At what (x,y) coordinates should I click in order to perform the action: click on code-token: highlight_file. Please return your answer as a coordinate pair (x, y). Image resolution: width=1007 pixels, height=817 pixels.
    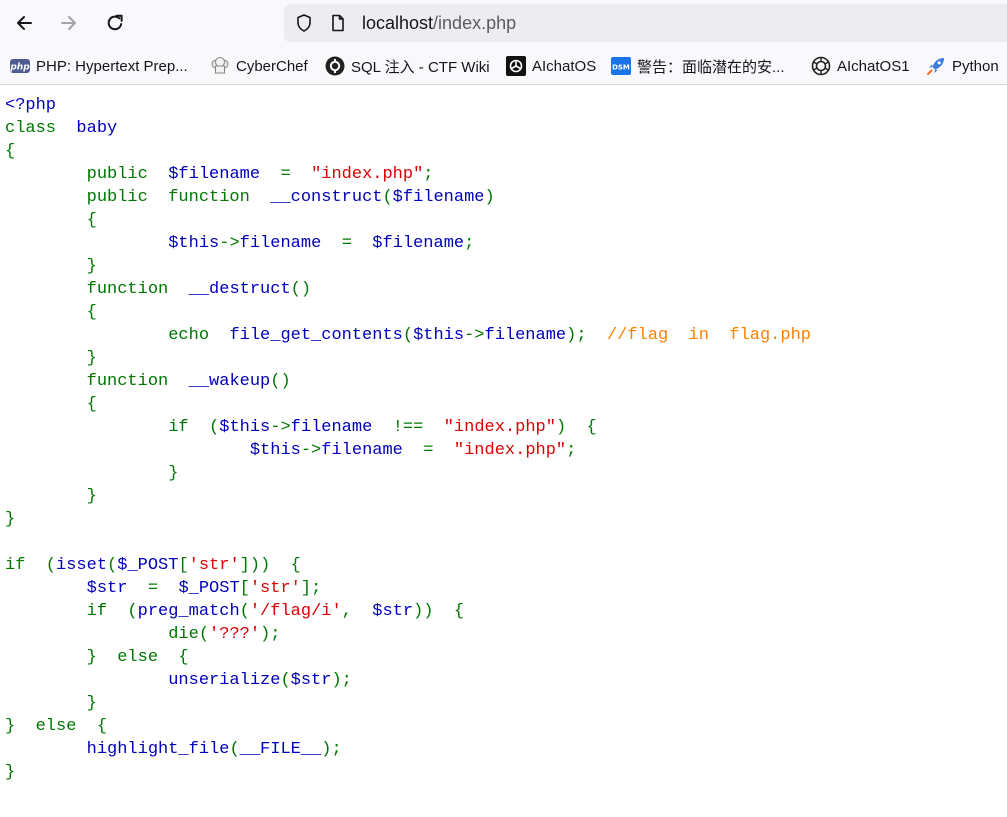
    Looking at the image, I should click on (117, 749).